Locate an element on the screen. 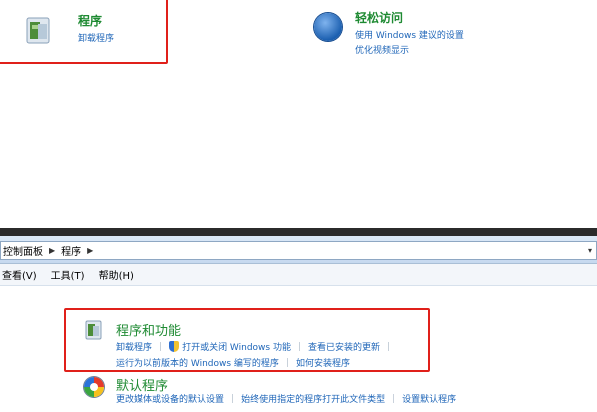 Image resolution: width=597 pixels, height=412 pixels. windows-recommended-settings-link: 使用 Windows 建议的设置 is located at coordinates (409, 34).